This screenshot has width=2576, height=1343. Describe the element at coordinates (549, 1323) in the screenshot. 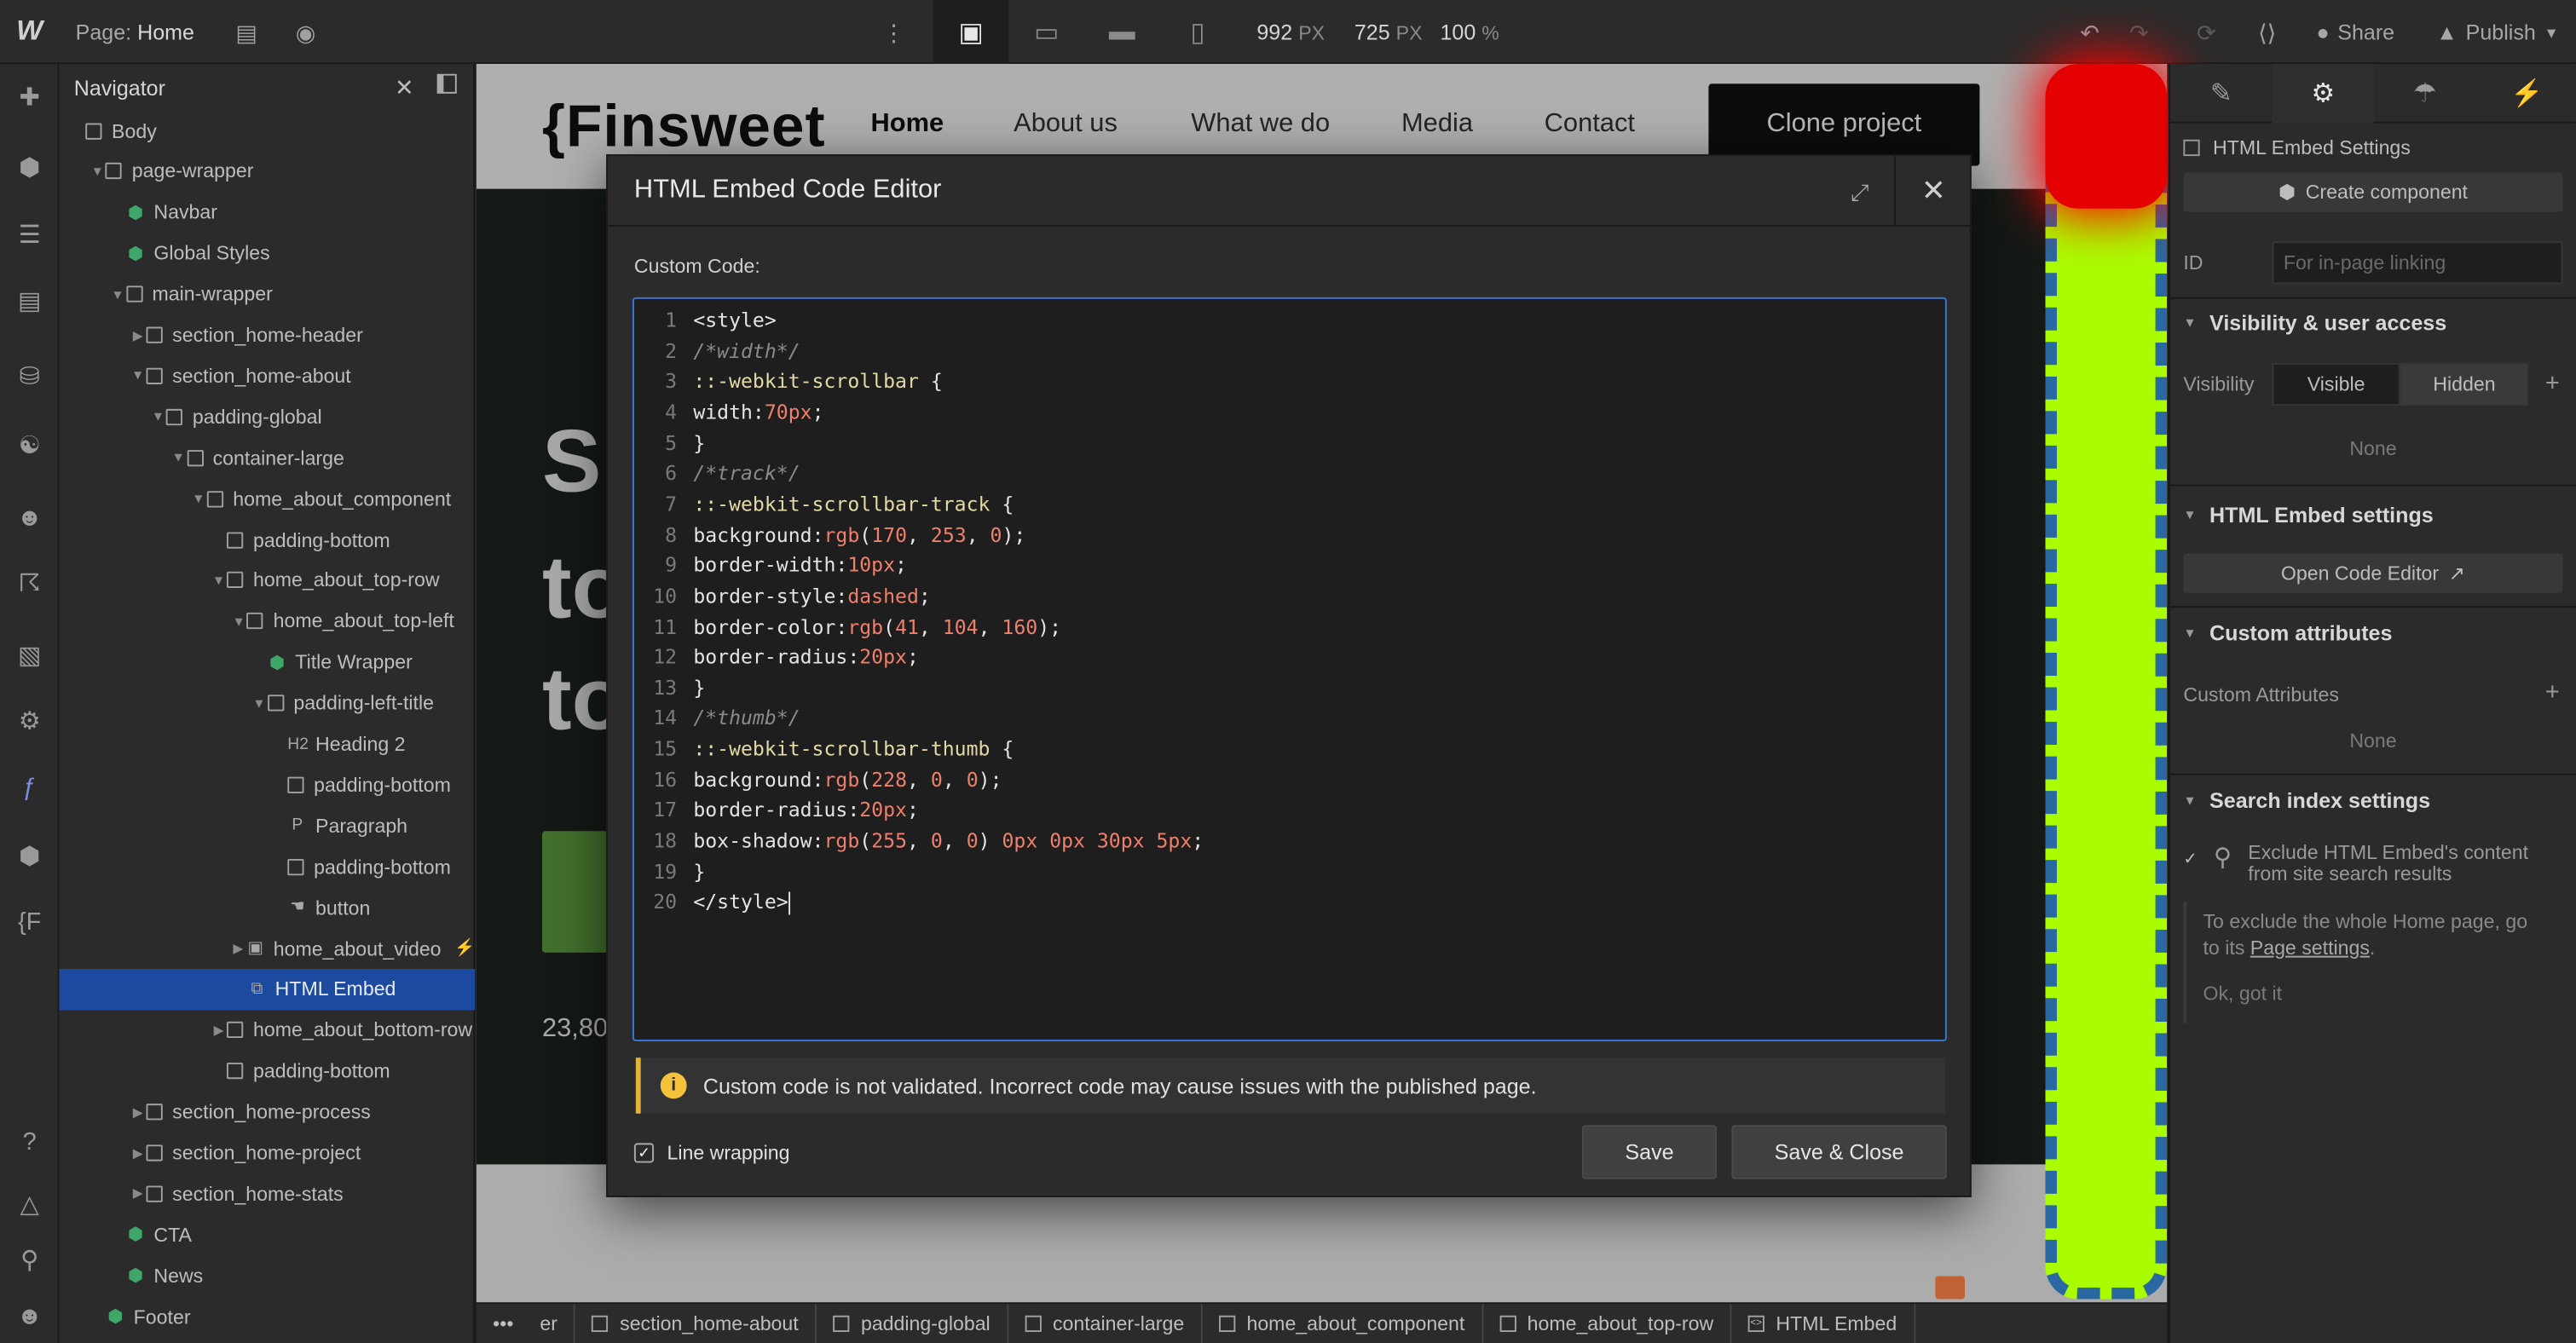

I see `breadcrumb-item: er` at that location.